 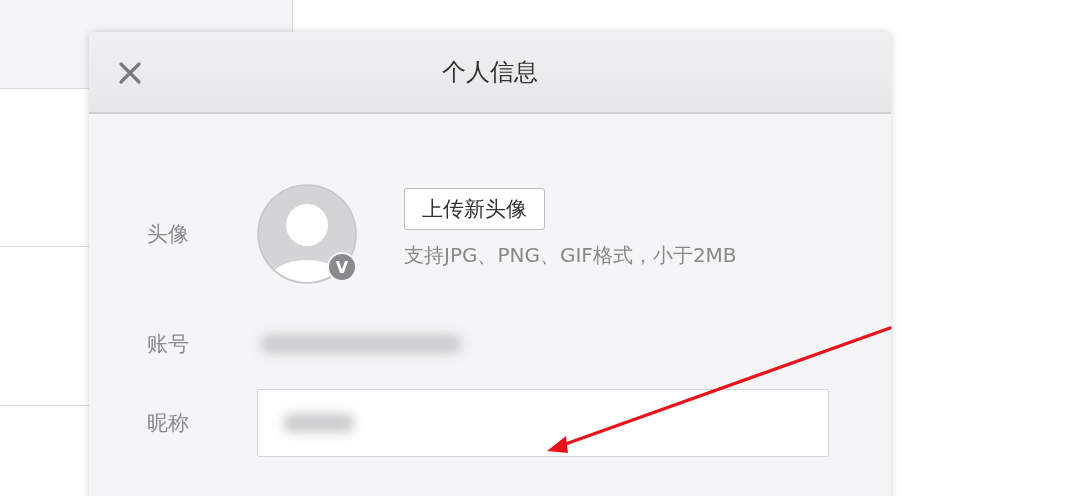 I want to click on field-label: 账号, so click(x=168, y=344).